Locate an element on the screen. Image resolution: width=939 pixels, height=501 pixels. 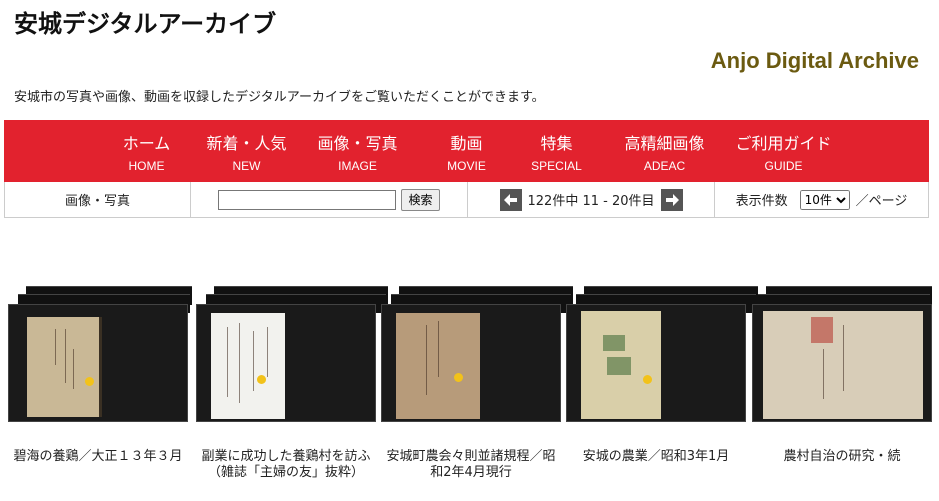
seal-stamp is located at coordinates (822, 330).